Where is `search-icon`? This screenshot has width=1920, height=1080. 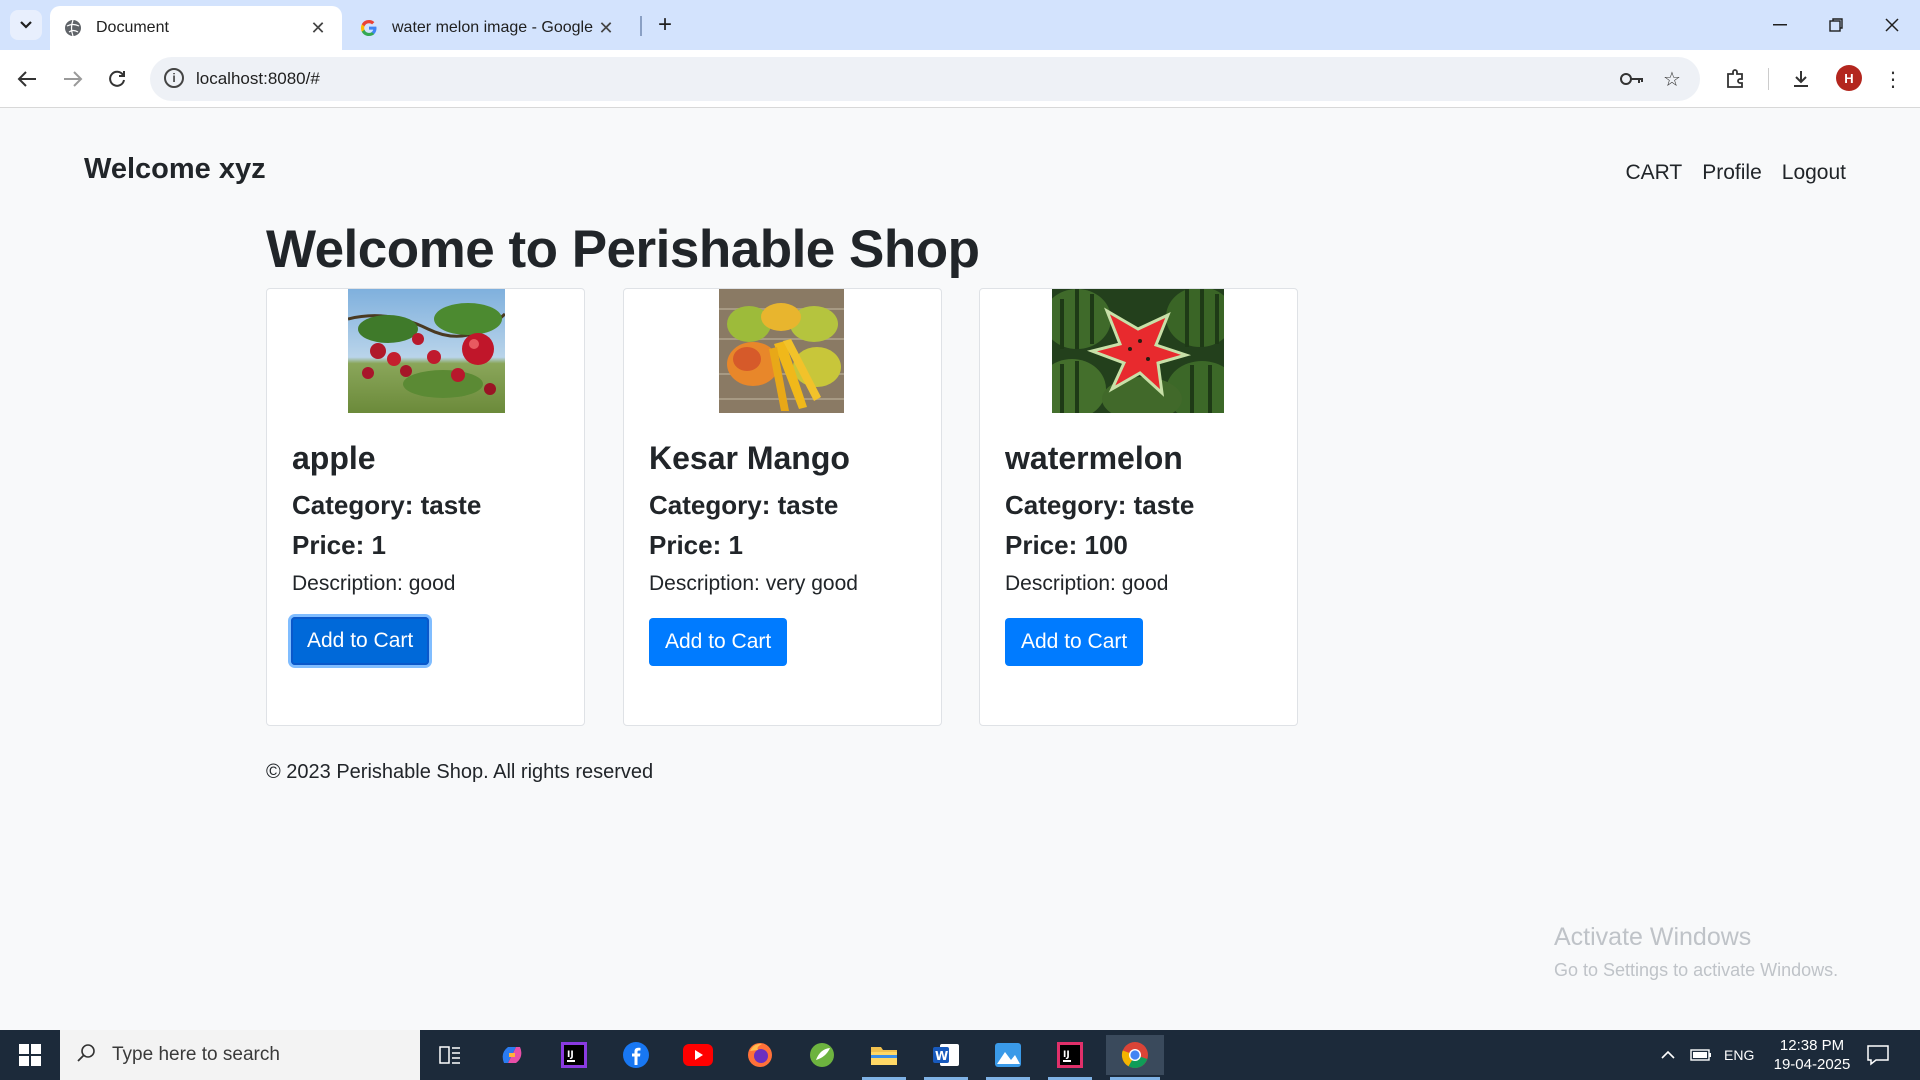 search-icon is located at coordinates (86, 1055).